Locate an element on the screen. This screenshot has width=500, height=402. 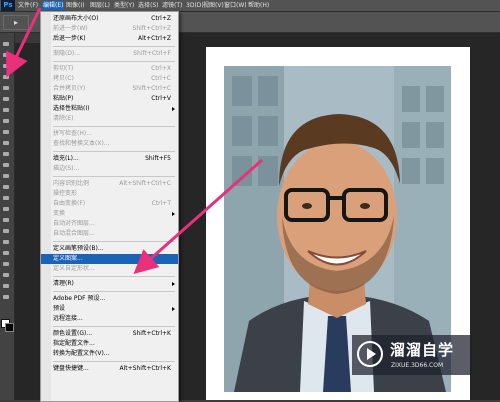
menu-item-shortcut: Alt+Shift+Ctrl+K is located at coordinates (145, 368).